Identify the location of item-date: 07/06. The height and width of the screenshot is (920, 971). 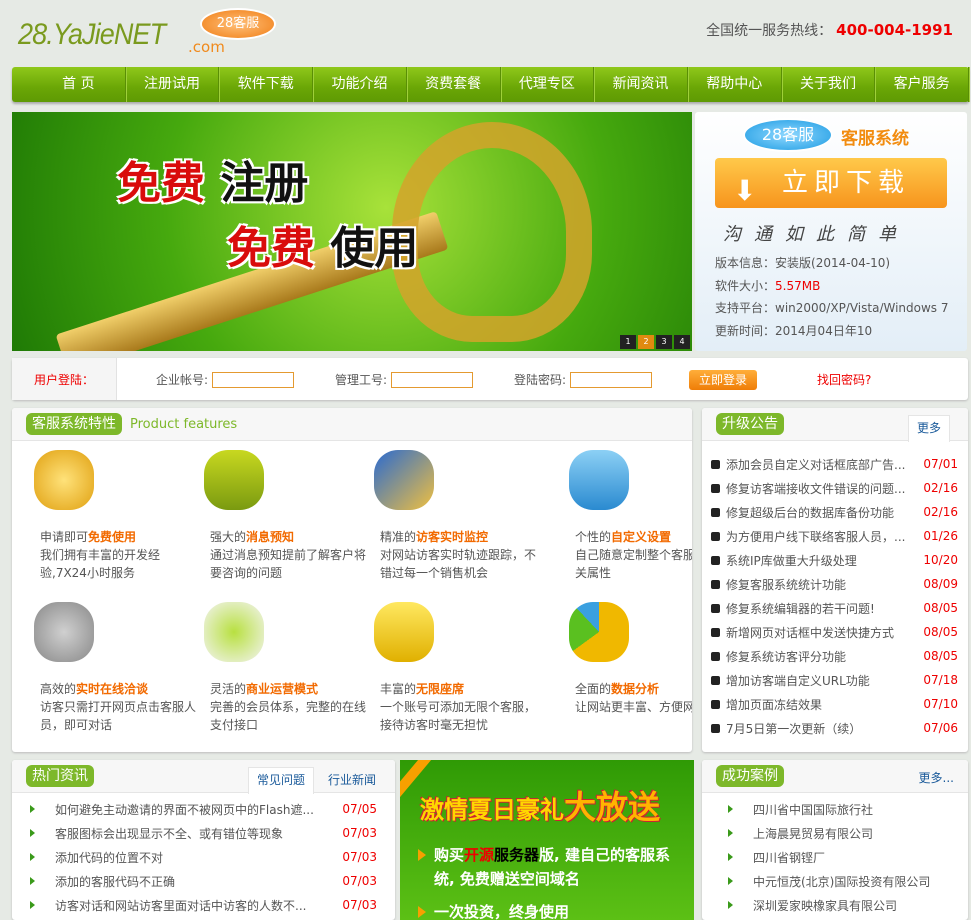
(940, 728).